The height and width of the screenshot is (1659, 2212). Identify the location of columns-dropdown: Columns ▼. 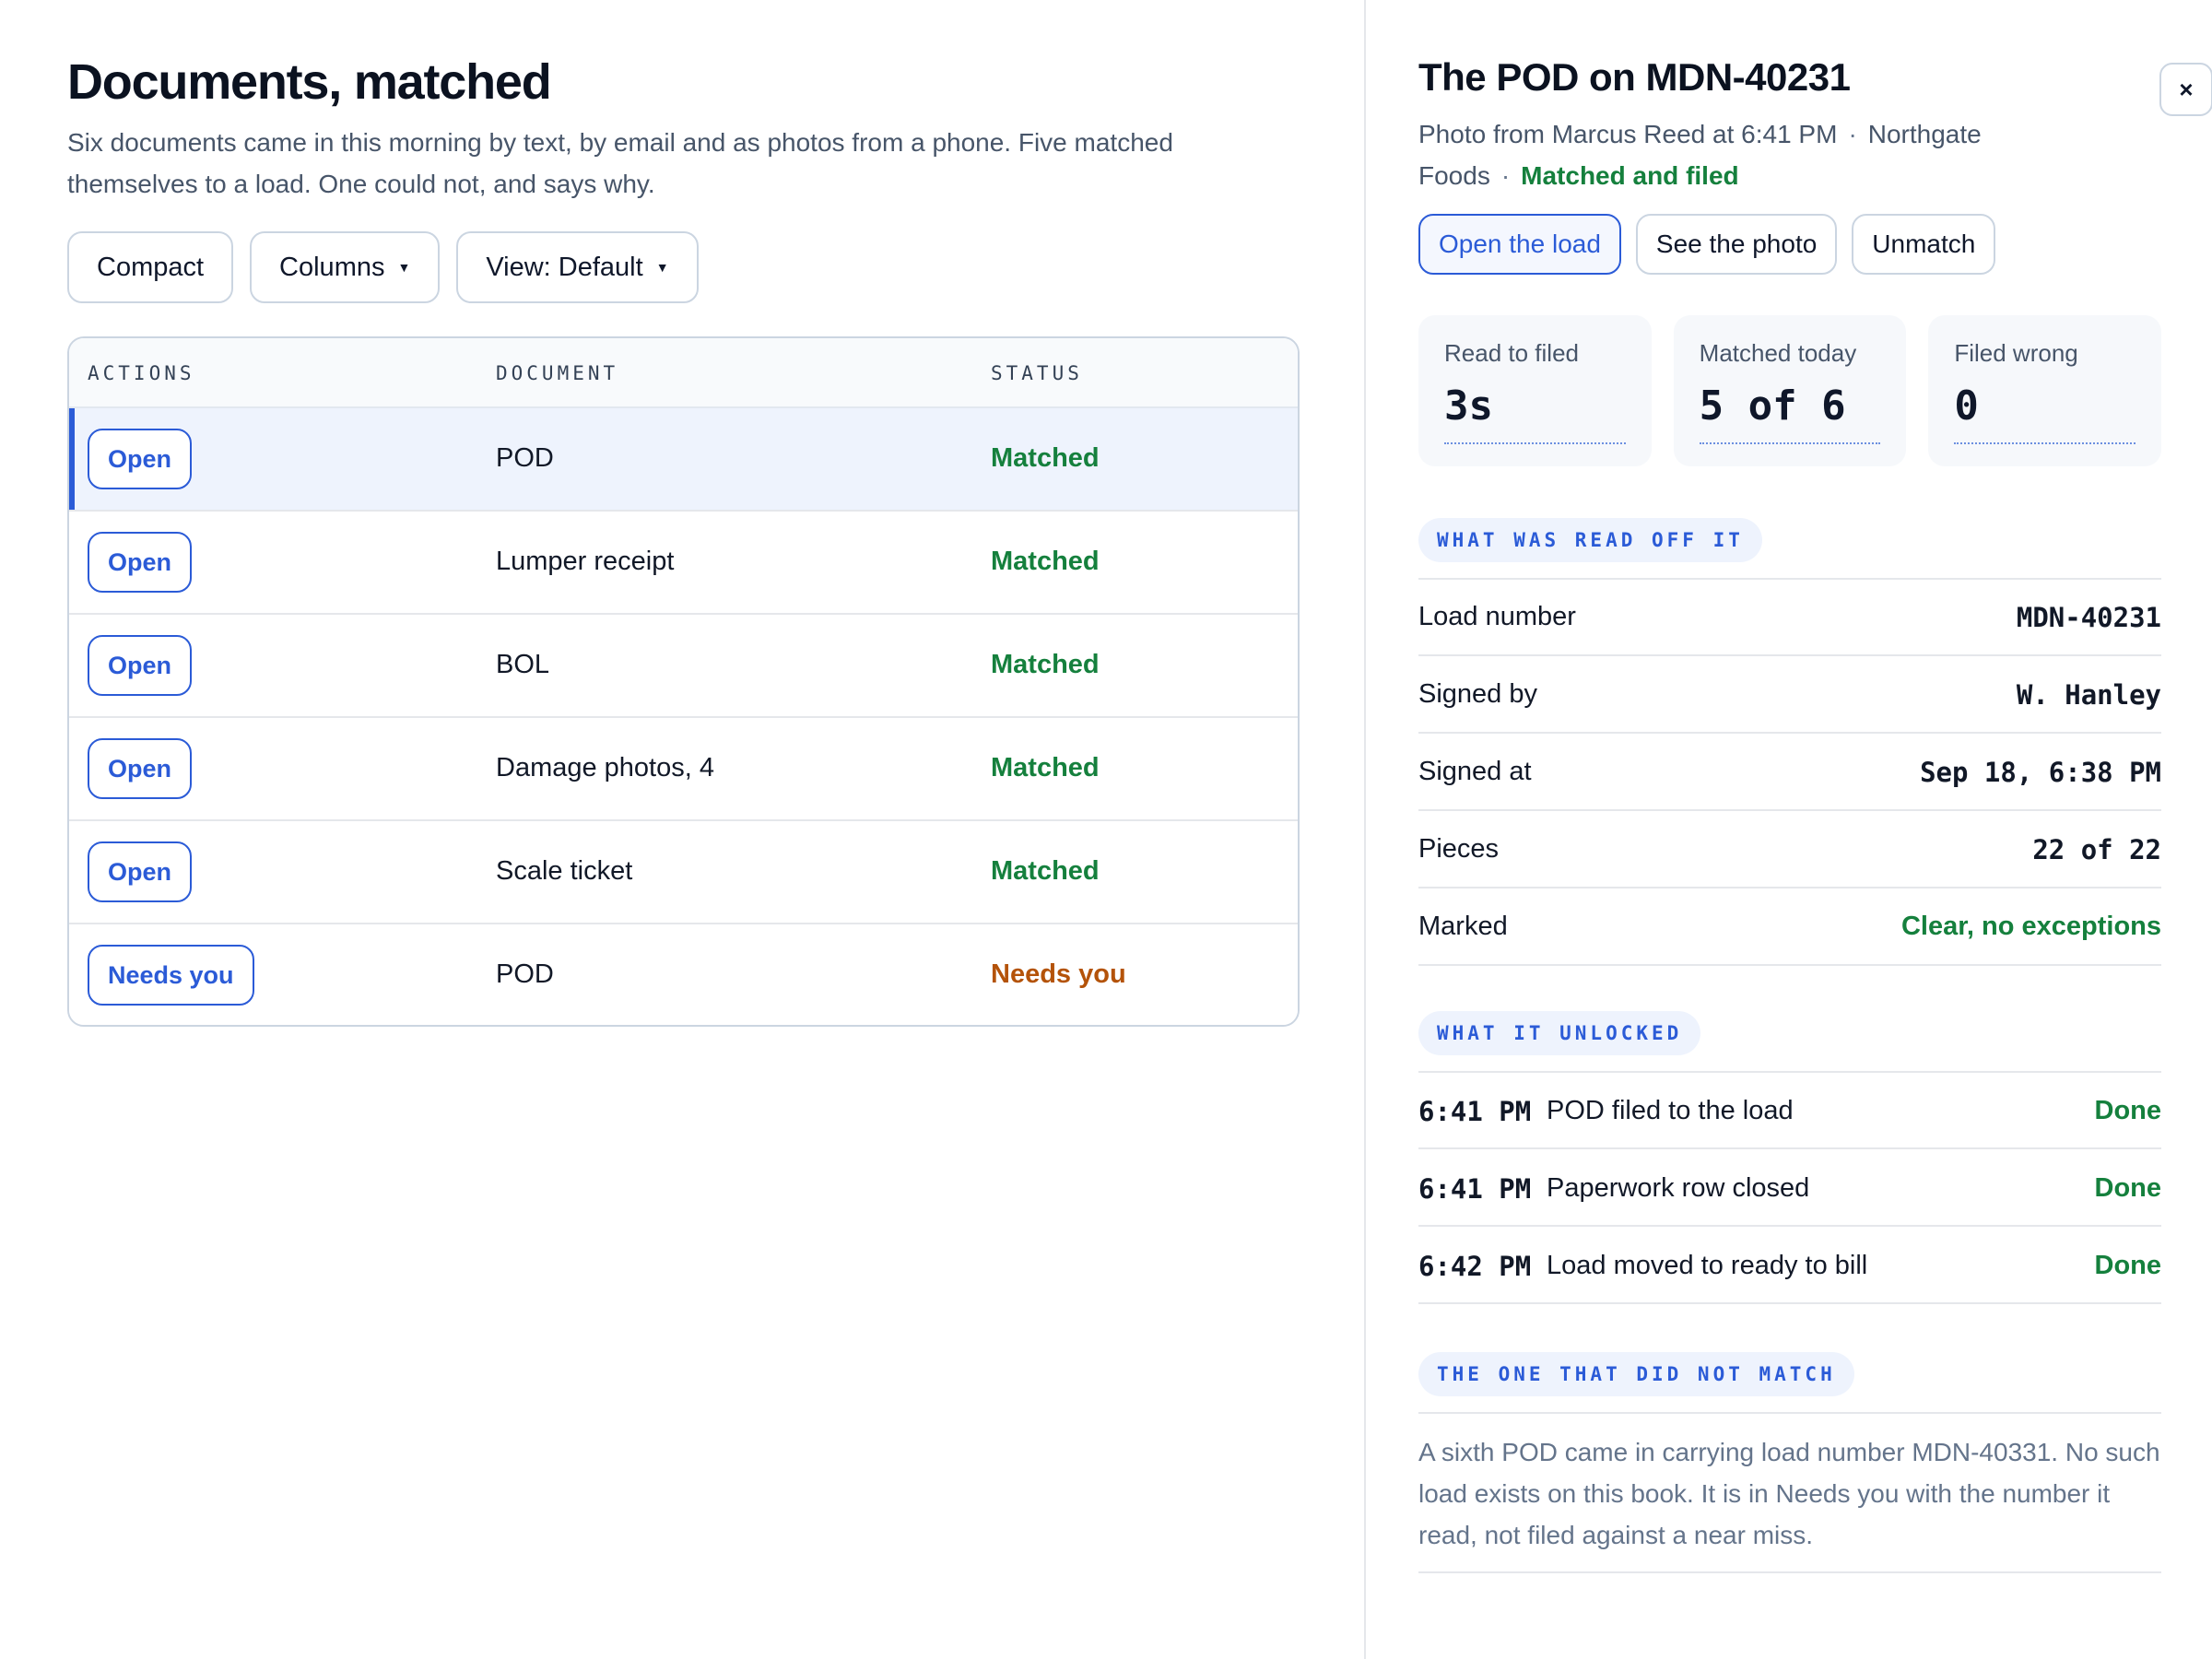
(345, 267).